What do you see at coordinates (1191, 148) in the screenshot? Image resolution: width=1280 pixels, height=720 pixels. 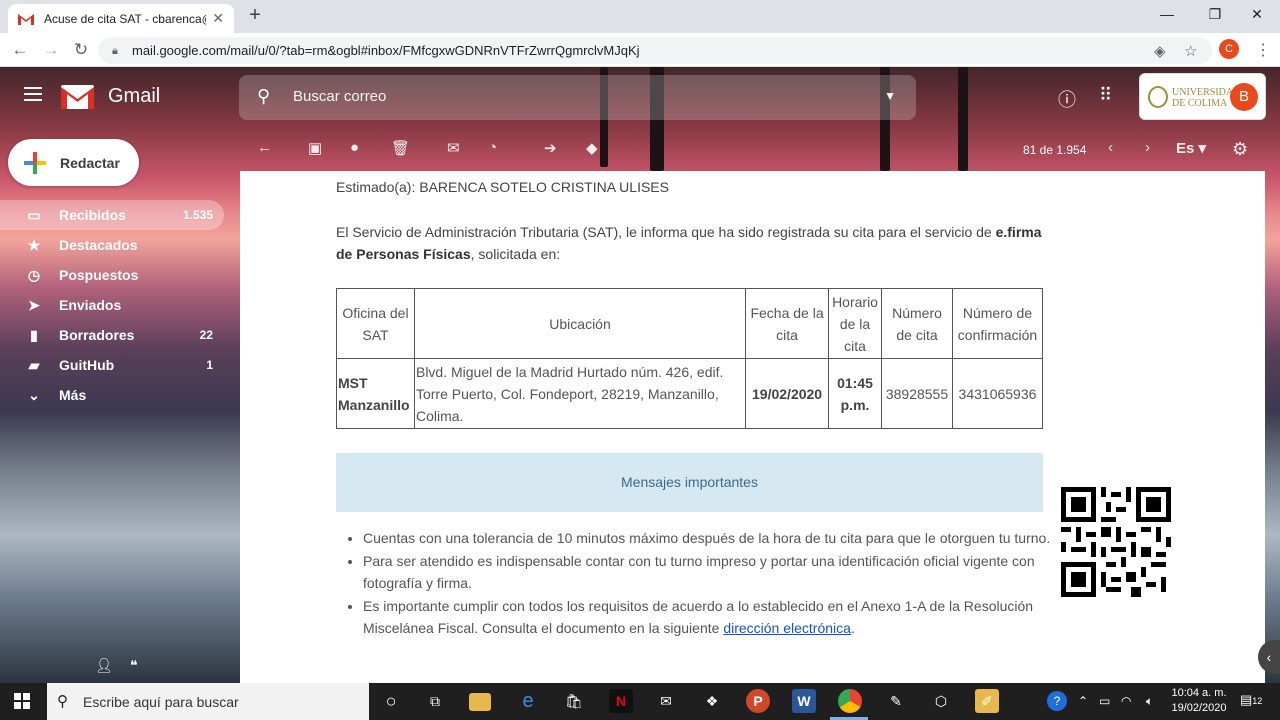 I see `input-language-selector: Es ▾` at bounding box center [1191, 148].